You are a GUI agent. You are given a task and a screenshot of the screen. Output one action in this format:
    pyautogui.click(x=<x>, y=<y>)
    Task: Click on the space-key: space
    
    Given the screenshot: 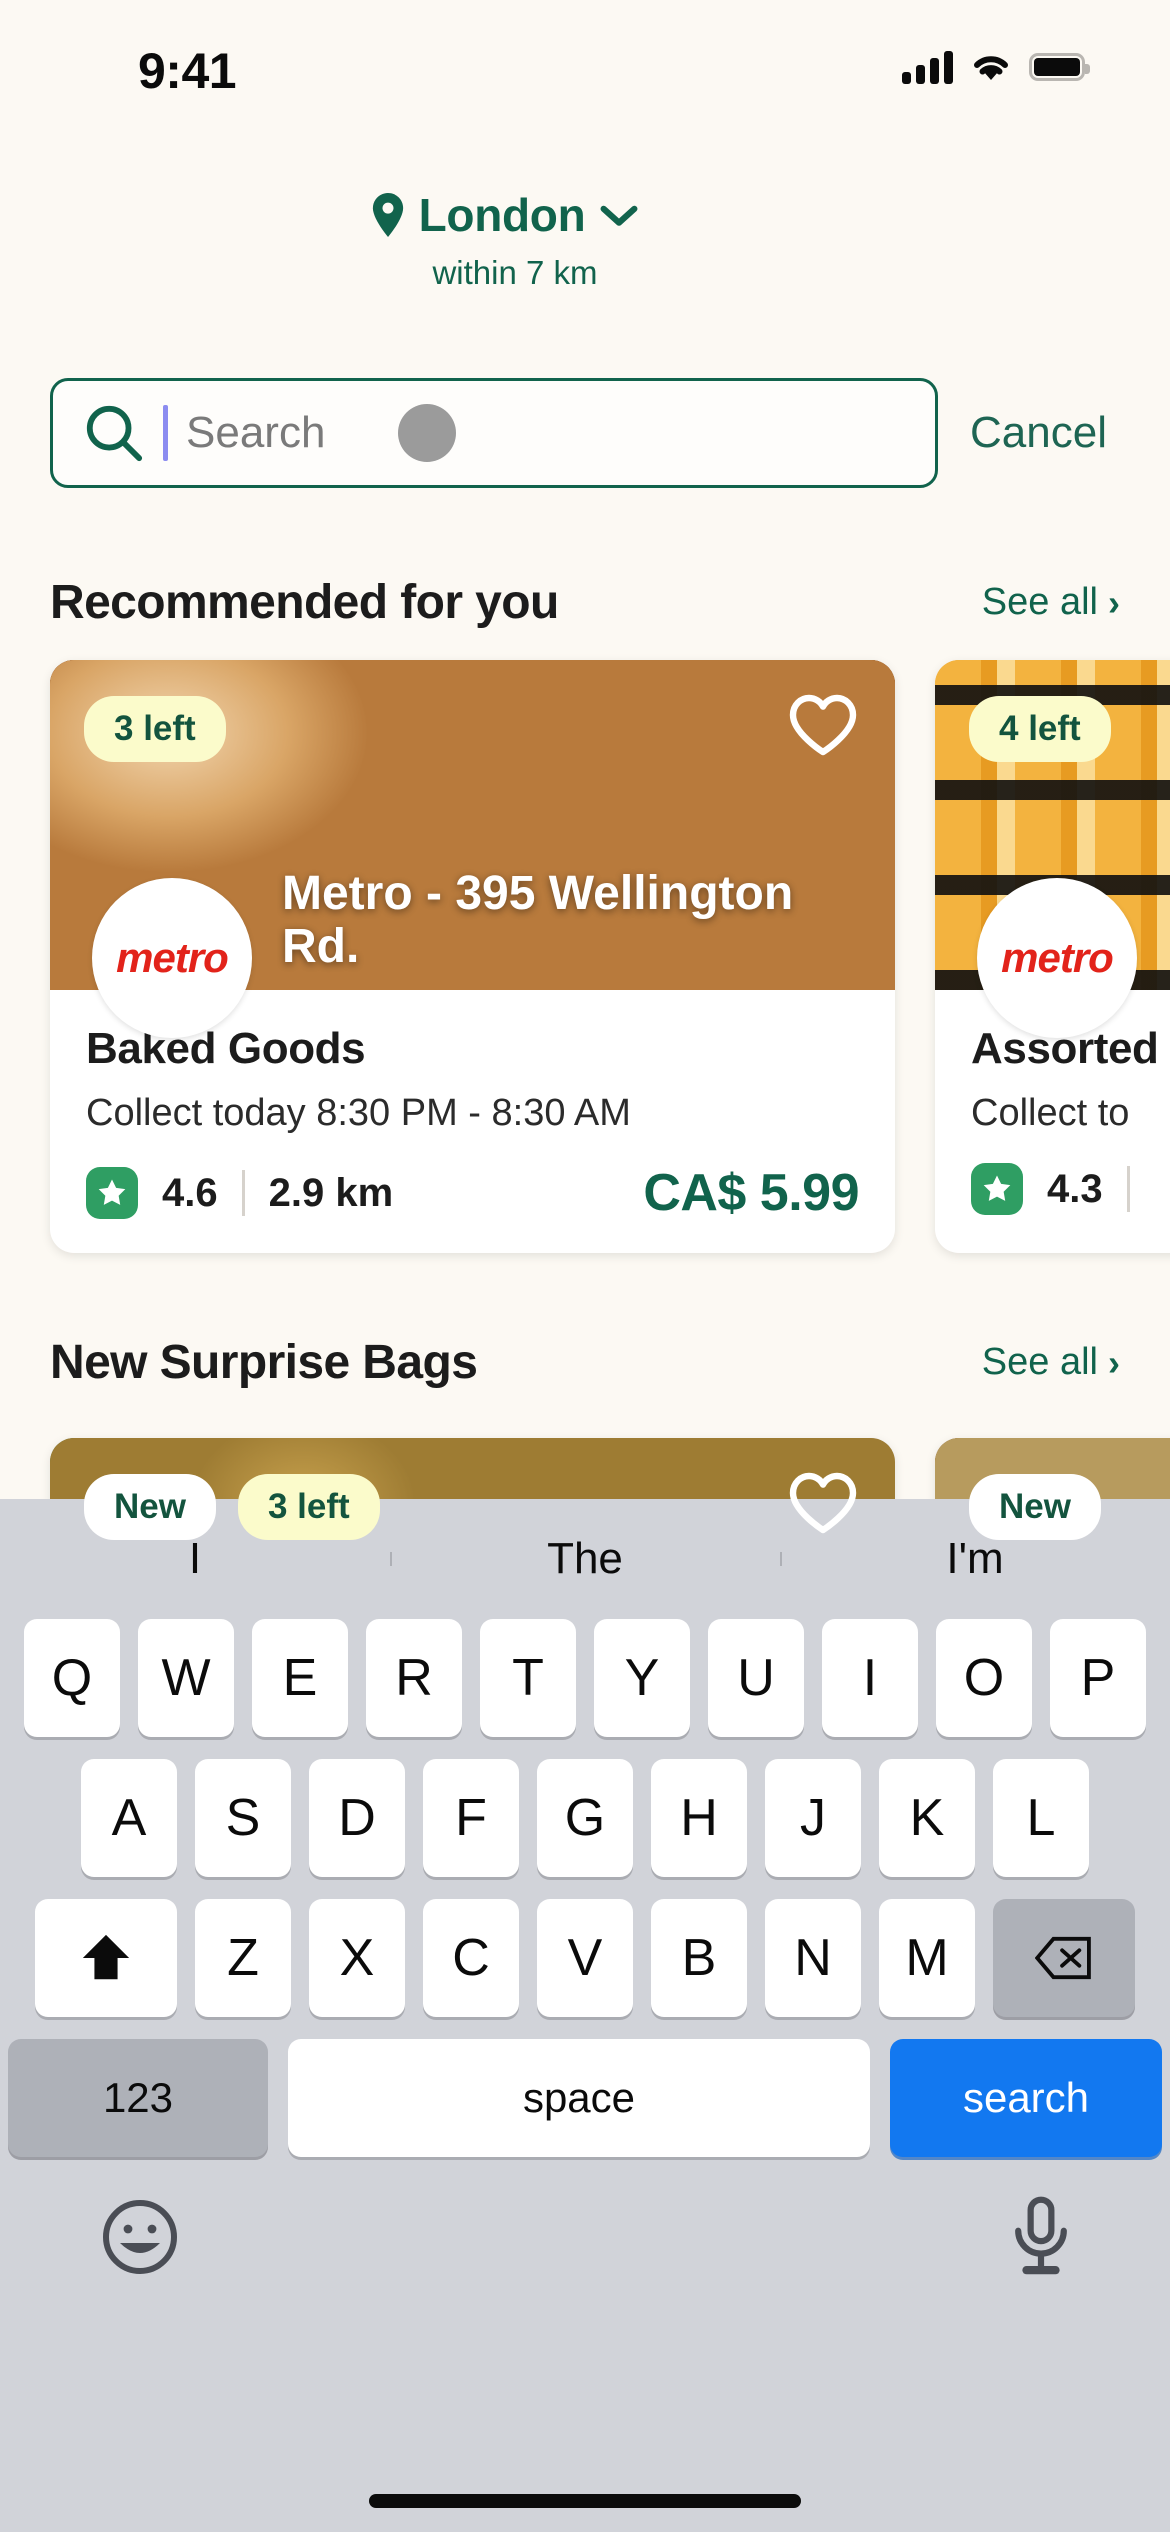 What is the action you would take?
    pyautogui.click(x=579, y=2098)
    